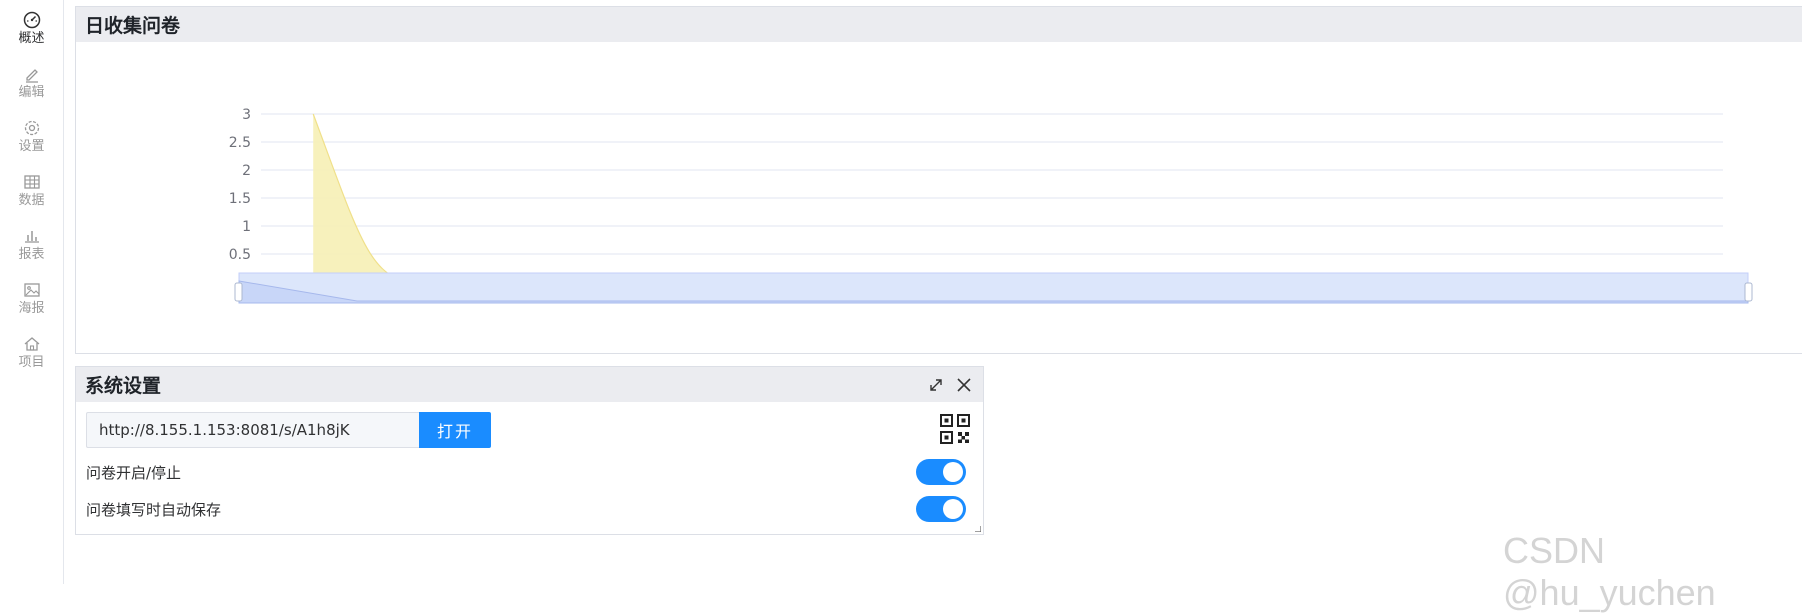  Describe the element at coordinates (123, 386) in the screenshot. I see `panel-title: 系统设置` at that location.